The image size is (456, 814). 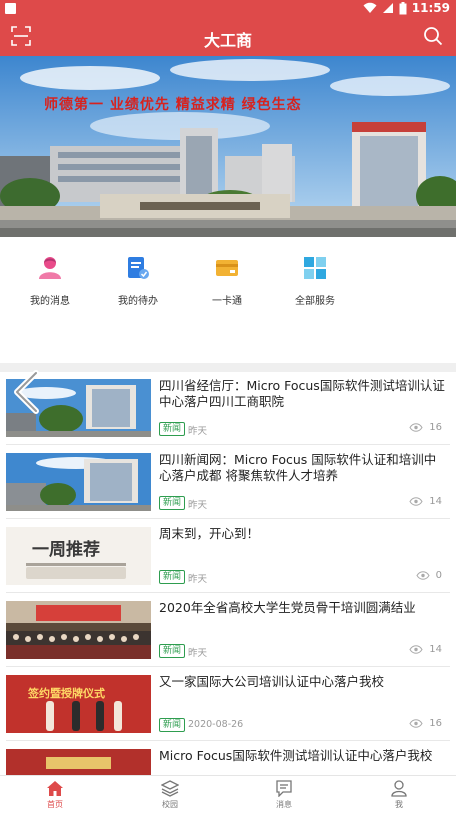 What do you see at coordinates (287, 607) in the screenshot?
I see `news-title: 2020年全省高校大学生党员骨干培训圆满结业` at bounding box center [287, 607].